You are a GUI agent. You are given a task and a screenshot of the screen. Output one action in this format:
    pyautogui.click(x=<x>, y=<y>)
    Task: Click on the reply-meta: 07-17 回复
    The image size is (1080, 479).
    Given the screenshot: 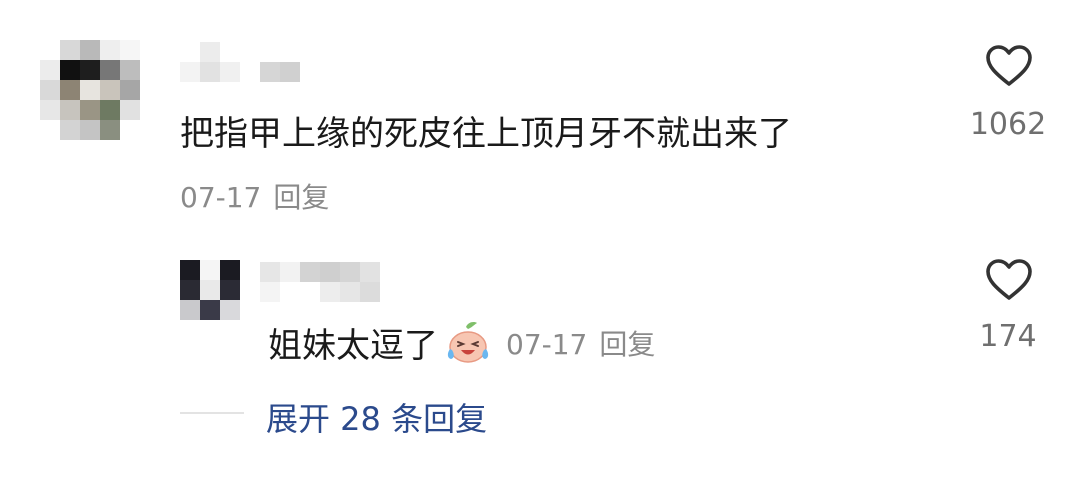 What is the action you would take?
    pyautogui.click(x=580, y=343)
    